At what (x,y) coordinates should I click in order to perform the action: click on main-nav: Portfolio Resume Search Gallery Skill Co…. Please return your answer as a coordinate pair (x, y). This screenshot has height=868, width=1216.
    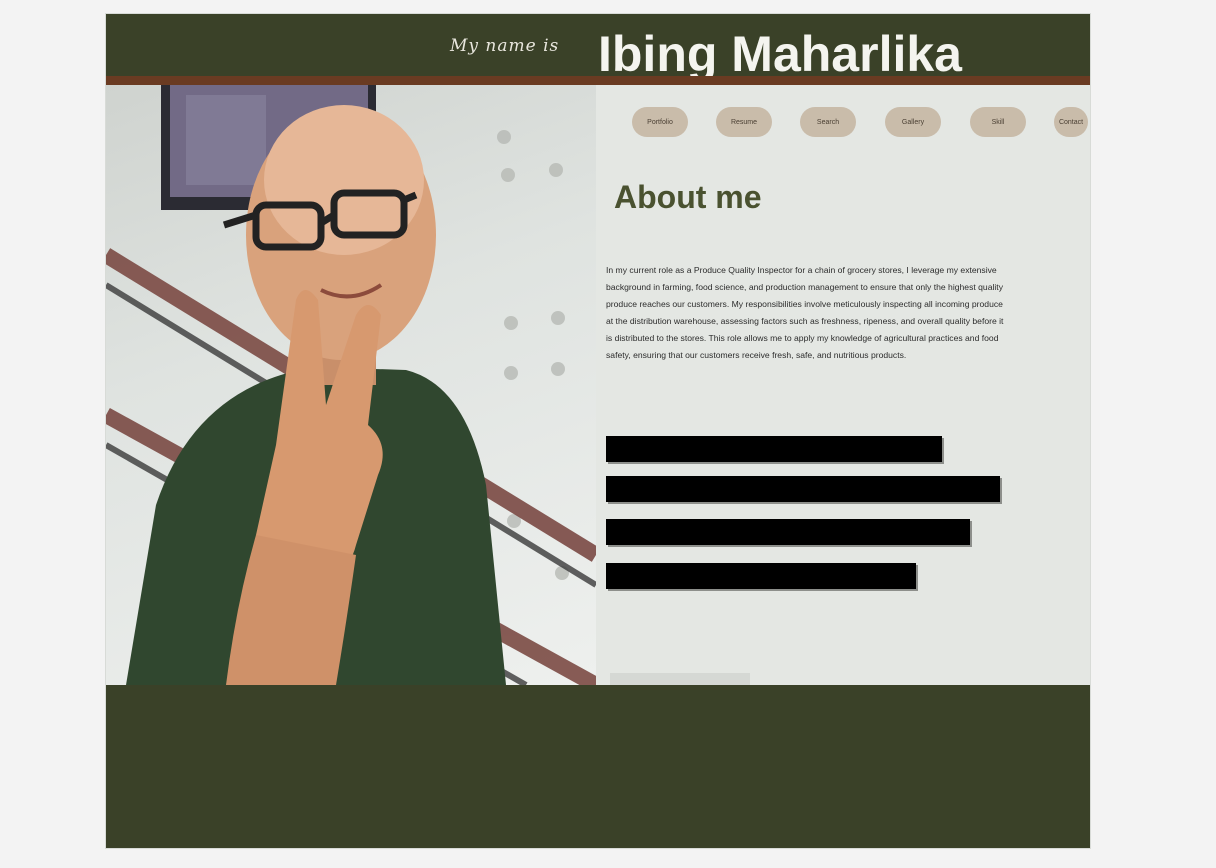
    Looking at the image, I should click on (843, 123).